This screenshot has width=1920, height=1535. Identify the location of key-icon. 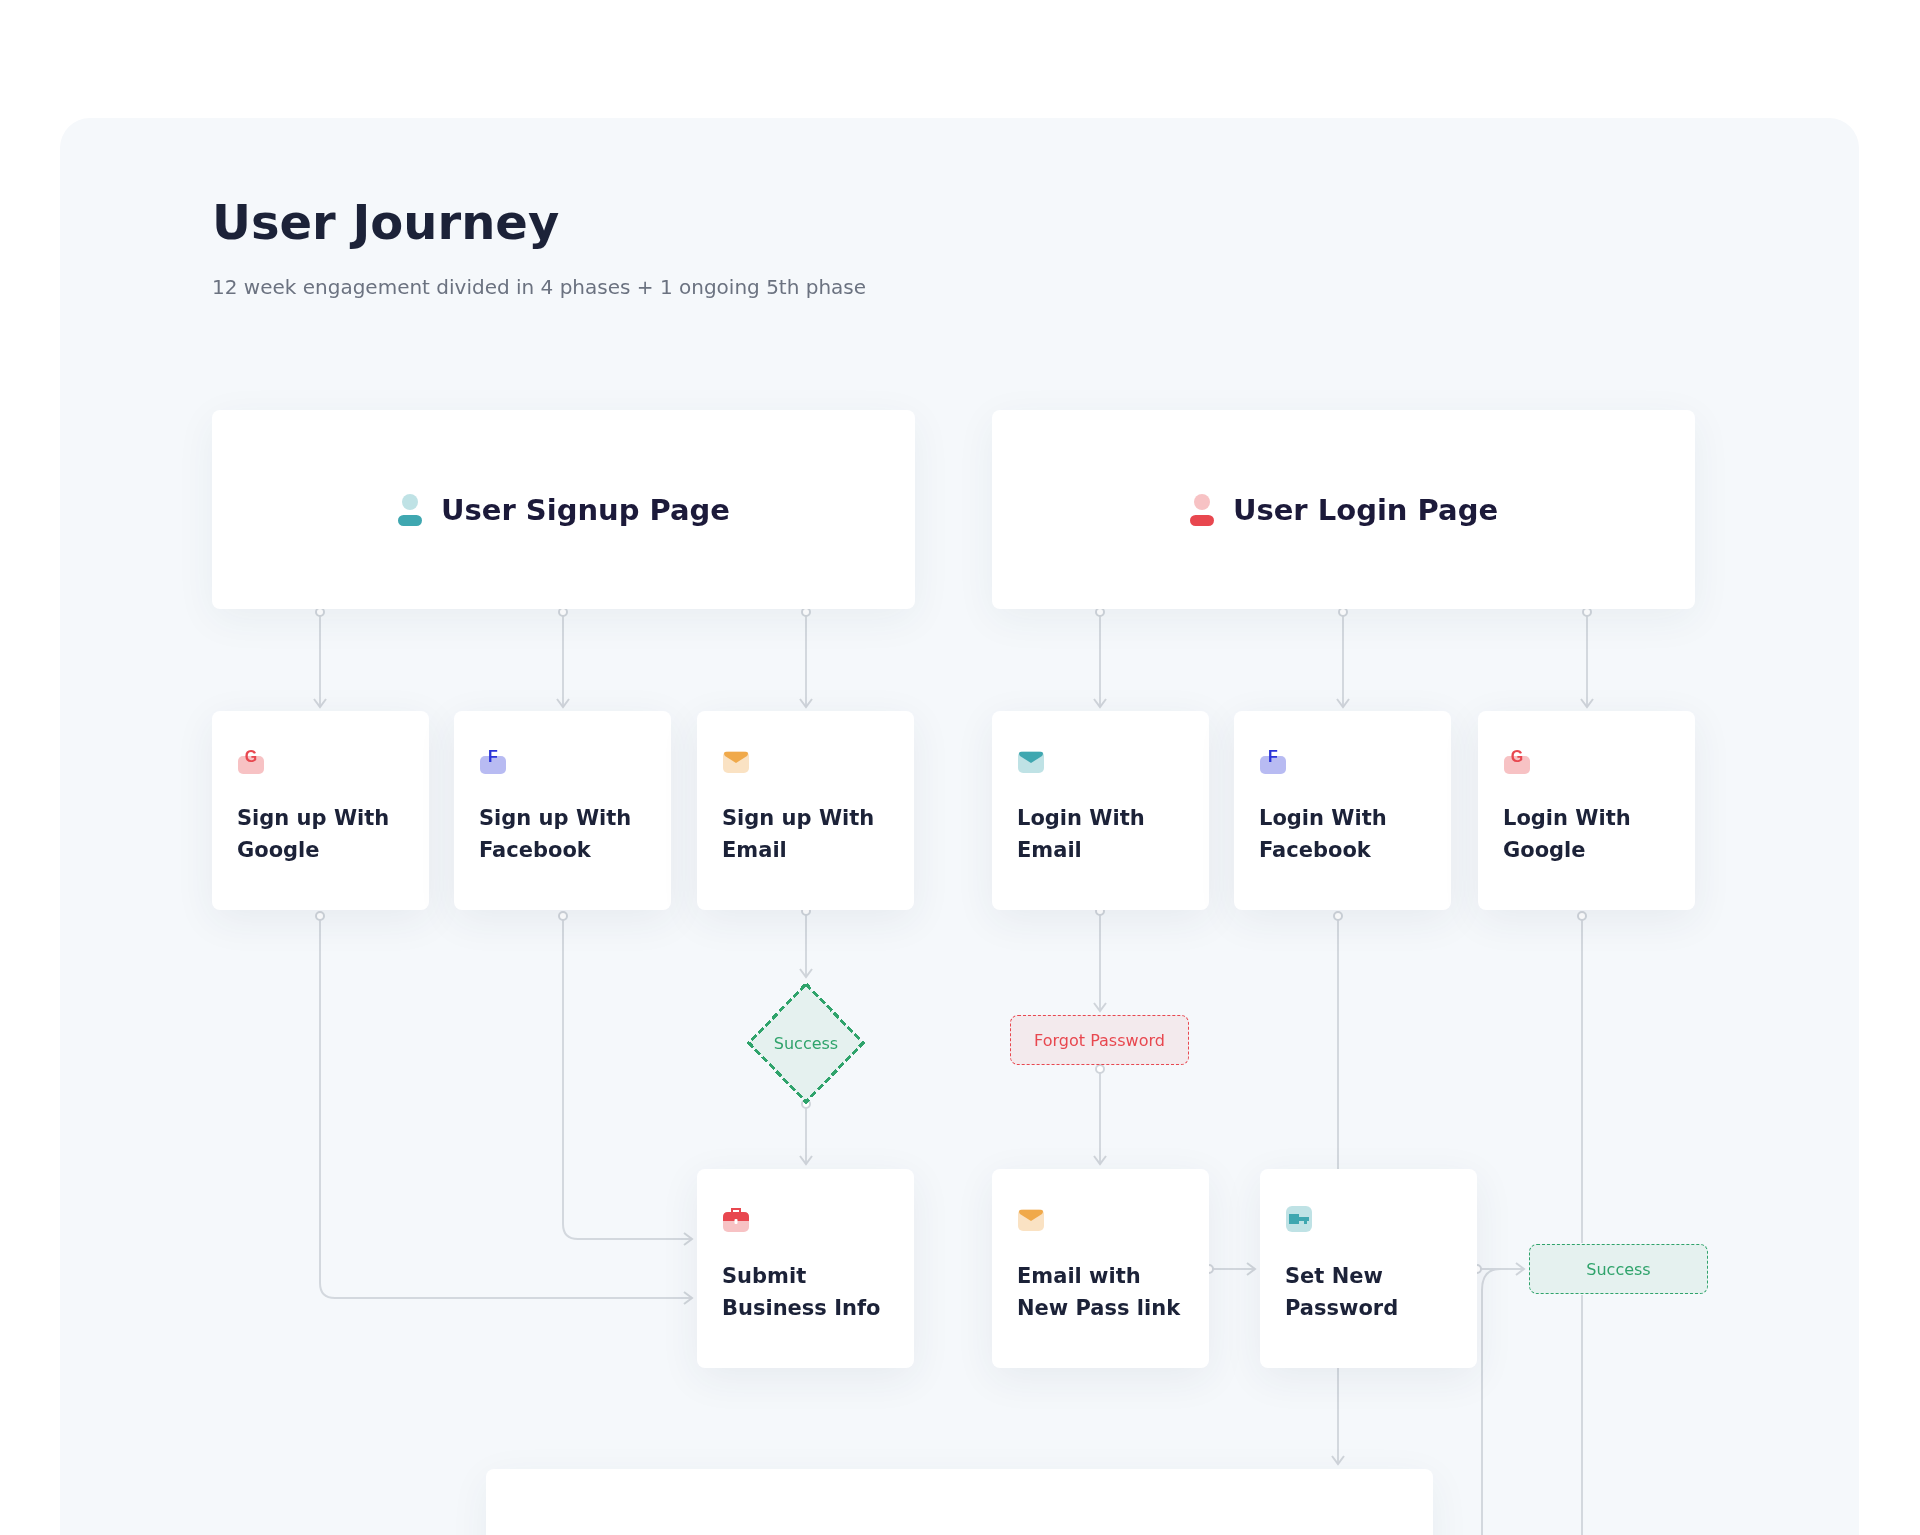
(1299, 1219).